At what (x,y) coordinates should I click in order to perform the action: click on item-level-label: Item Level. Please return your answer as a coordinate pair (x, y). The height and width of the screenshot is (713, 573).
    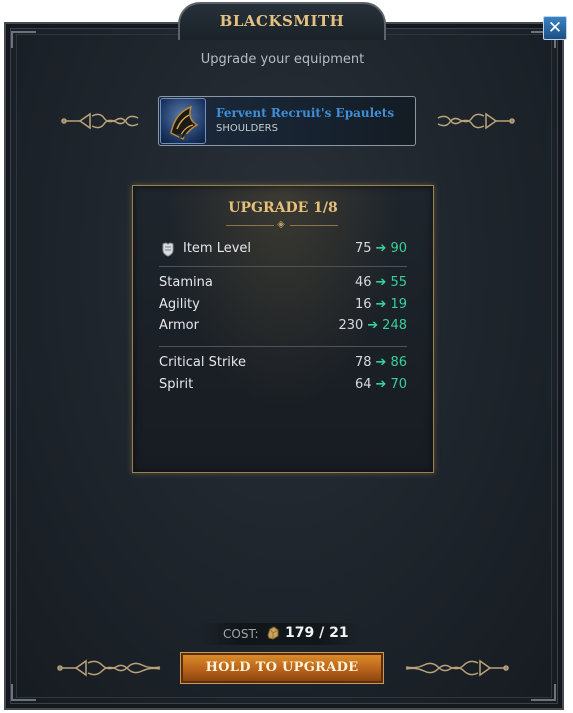
    Looking at the image, I should click on (217, 248).